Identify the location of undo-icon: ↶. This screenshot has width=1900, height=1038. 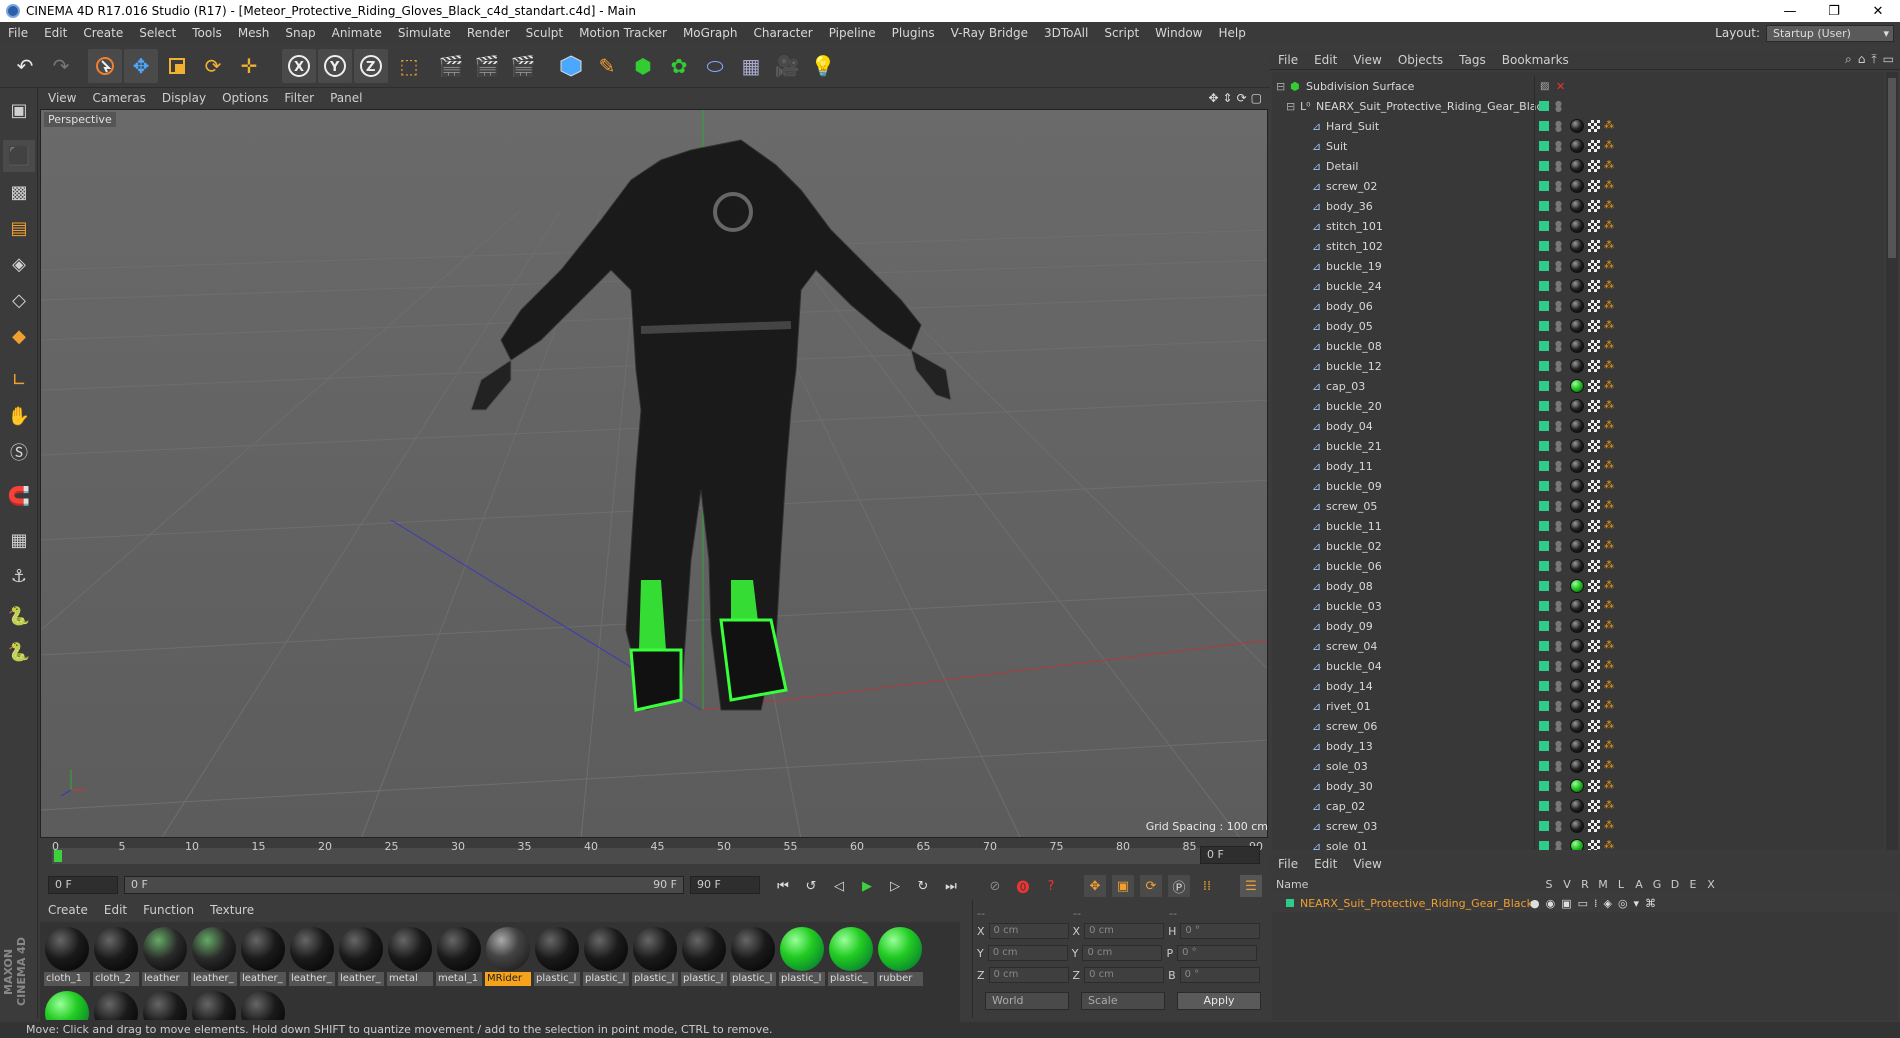
(25, 66).